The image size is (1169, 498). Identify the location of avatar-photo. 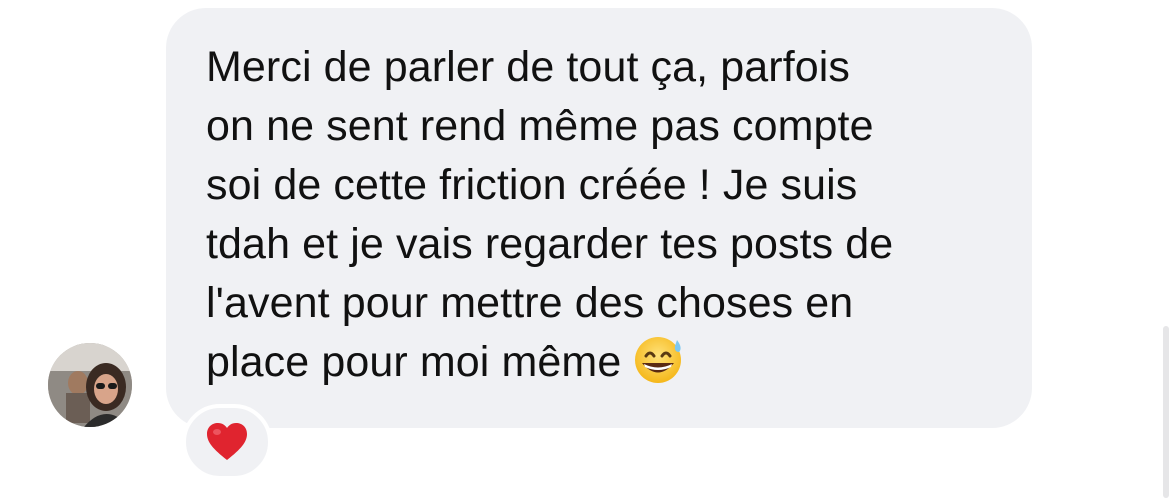
(90, 385).